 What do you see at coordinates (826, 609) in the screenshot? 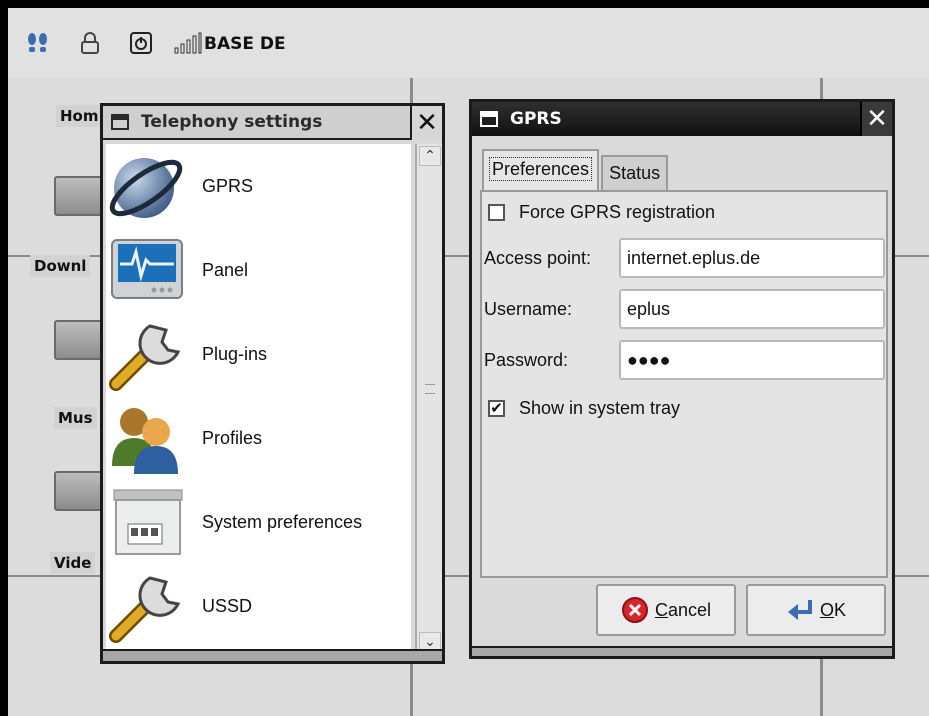
I see `mnemonic-letter: O` at bounding box center [826, 609].